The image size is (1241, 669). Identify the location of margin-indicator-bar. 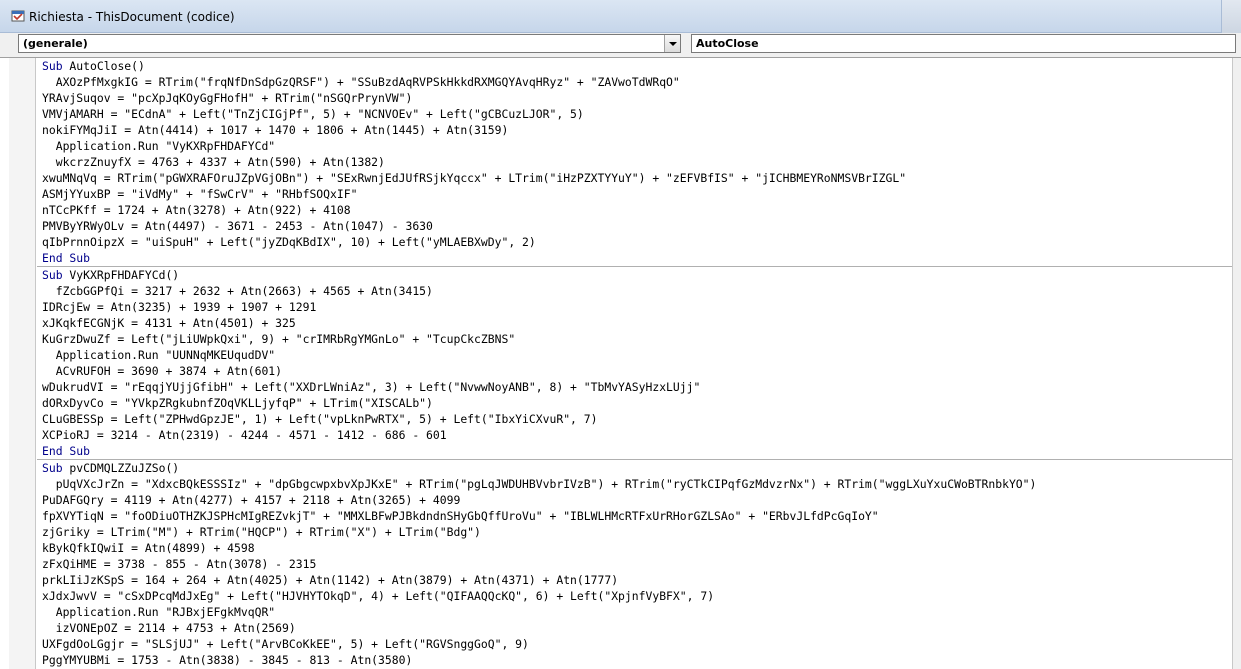
(18, 363).